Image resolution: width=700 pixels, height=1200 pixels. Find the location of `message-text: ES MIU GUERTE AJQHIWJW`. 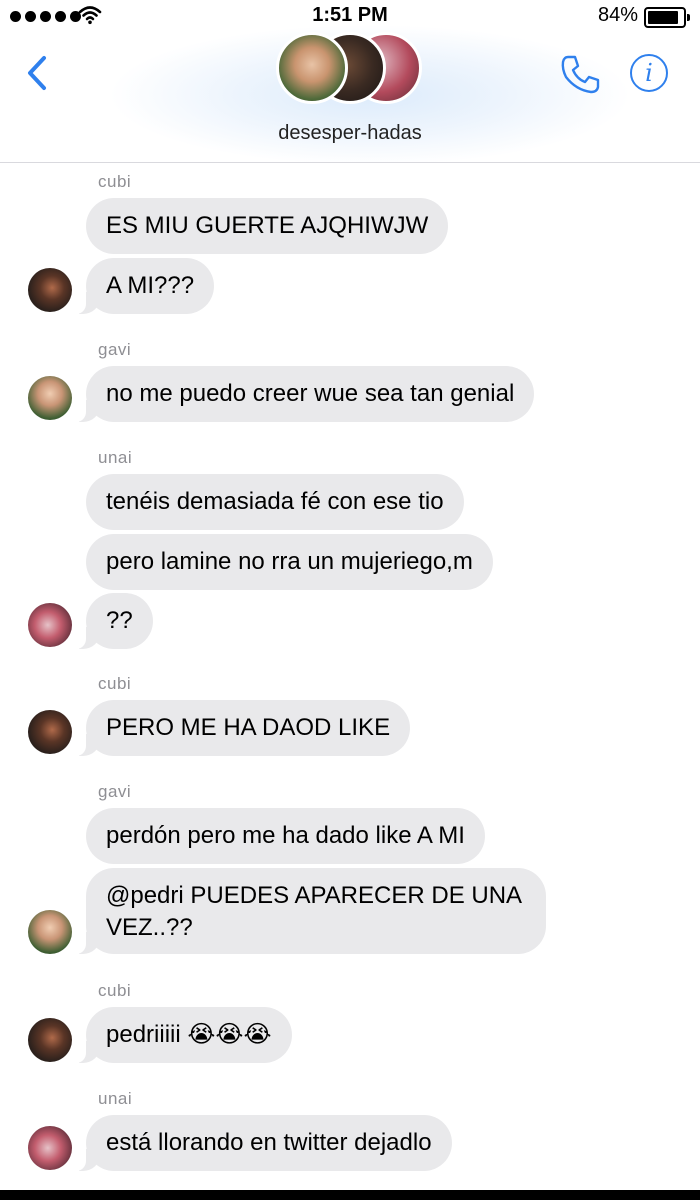

message-text: ES MIU GUERTE AJQHIWJW is located at coordinates (267, 225).